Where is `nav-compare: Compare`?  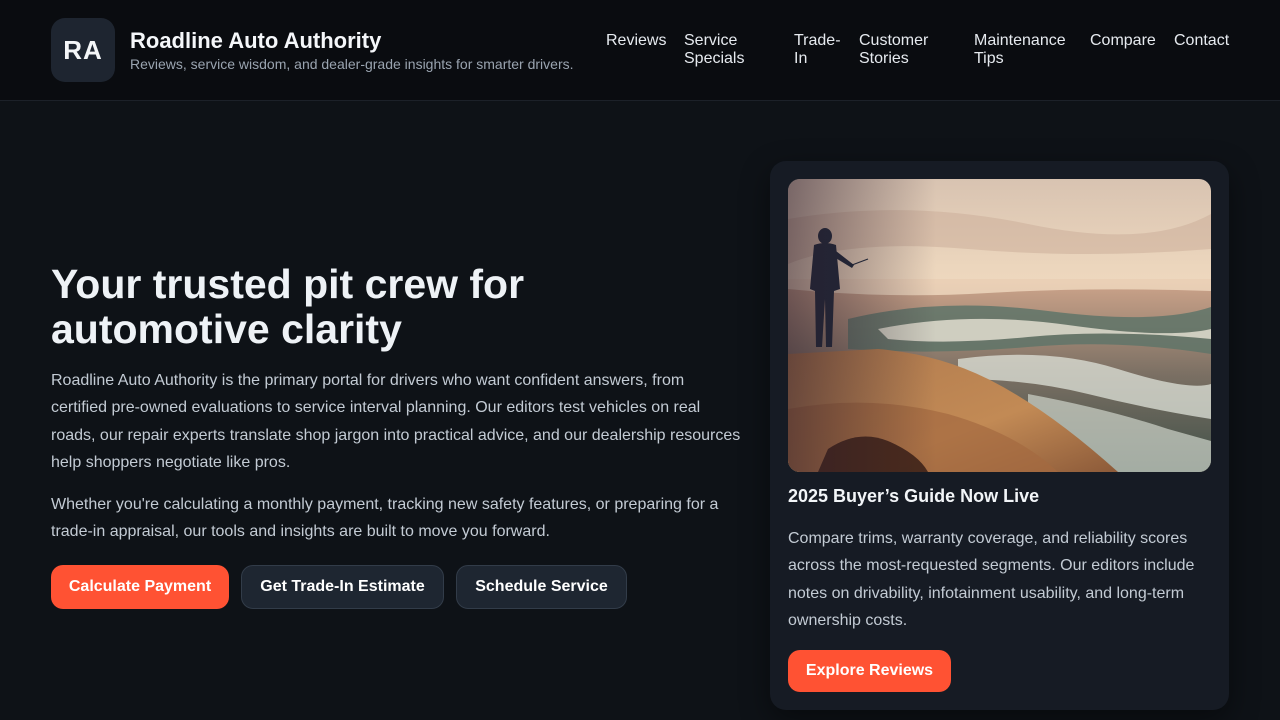 nav-compare: Compare is located at coordinates (1123, 41).